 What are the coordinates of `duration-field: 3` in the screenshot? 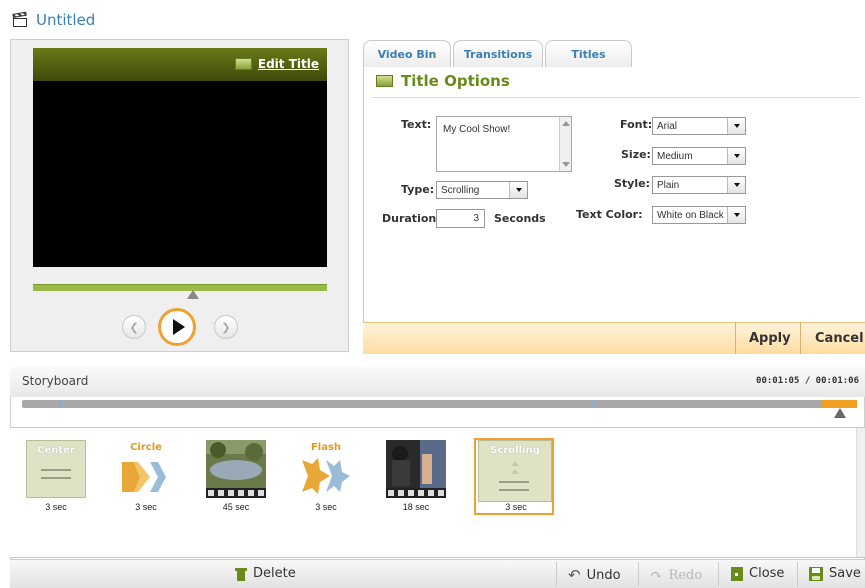 It's located at (460, 218).